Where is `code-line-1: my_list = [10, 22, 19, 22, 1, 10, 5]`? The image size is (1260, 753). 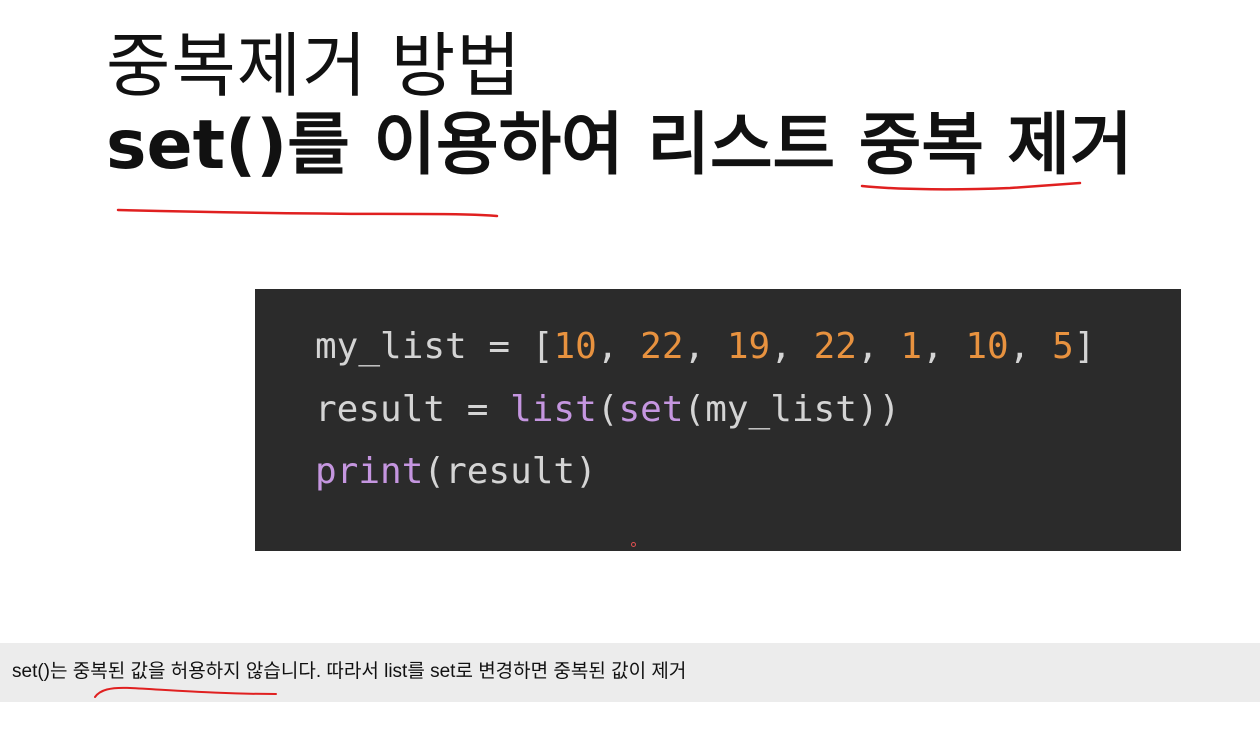 code-line-1: my_list = [10, 22, 19, 22, 1, 10, 5] is located at coordinates (705, 347).